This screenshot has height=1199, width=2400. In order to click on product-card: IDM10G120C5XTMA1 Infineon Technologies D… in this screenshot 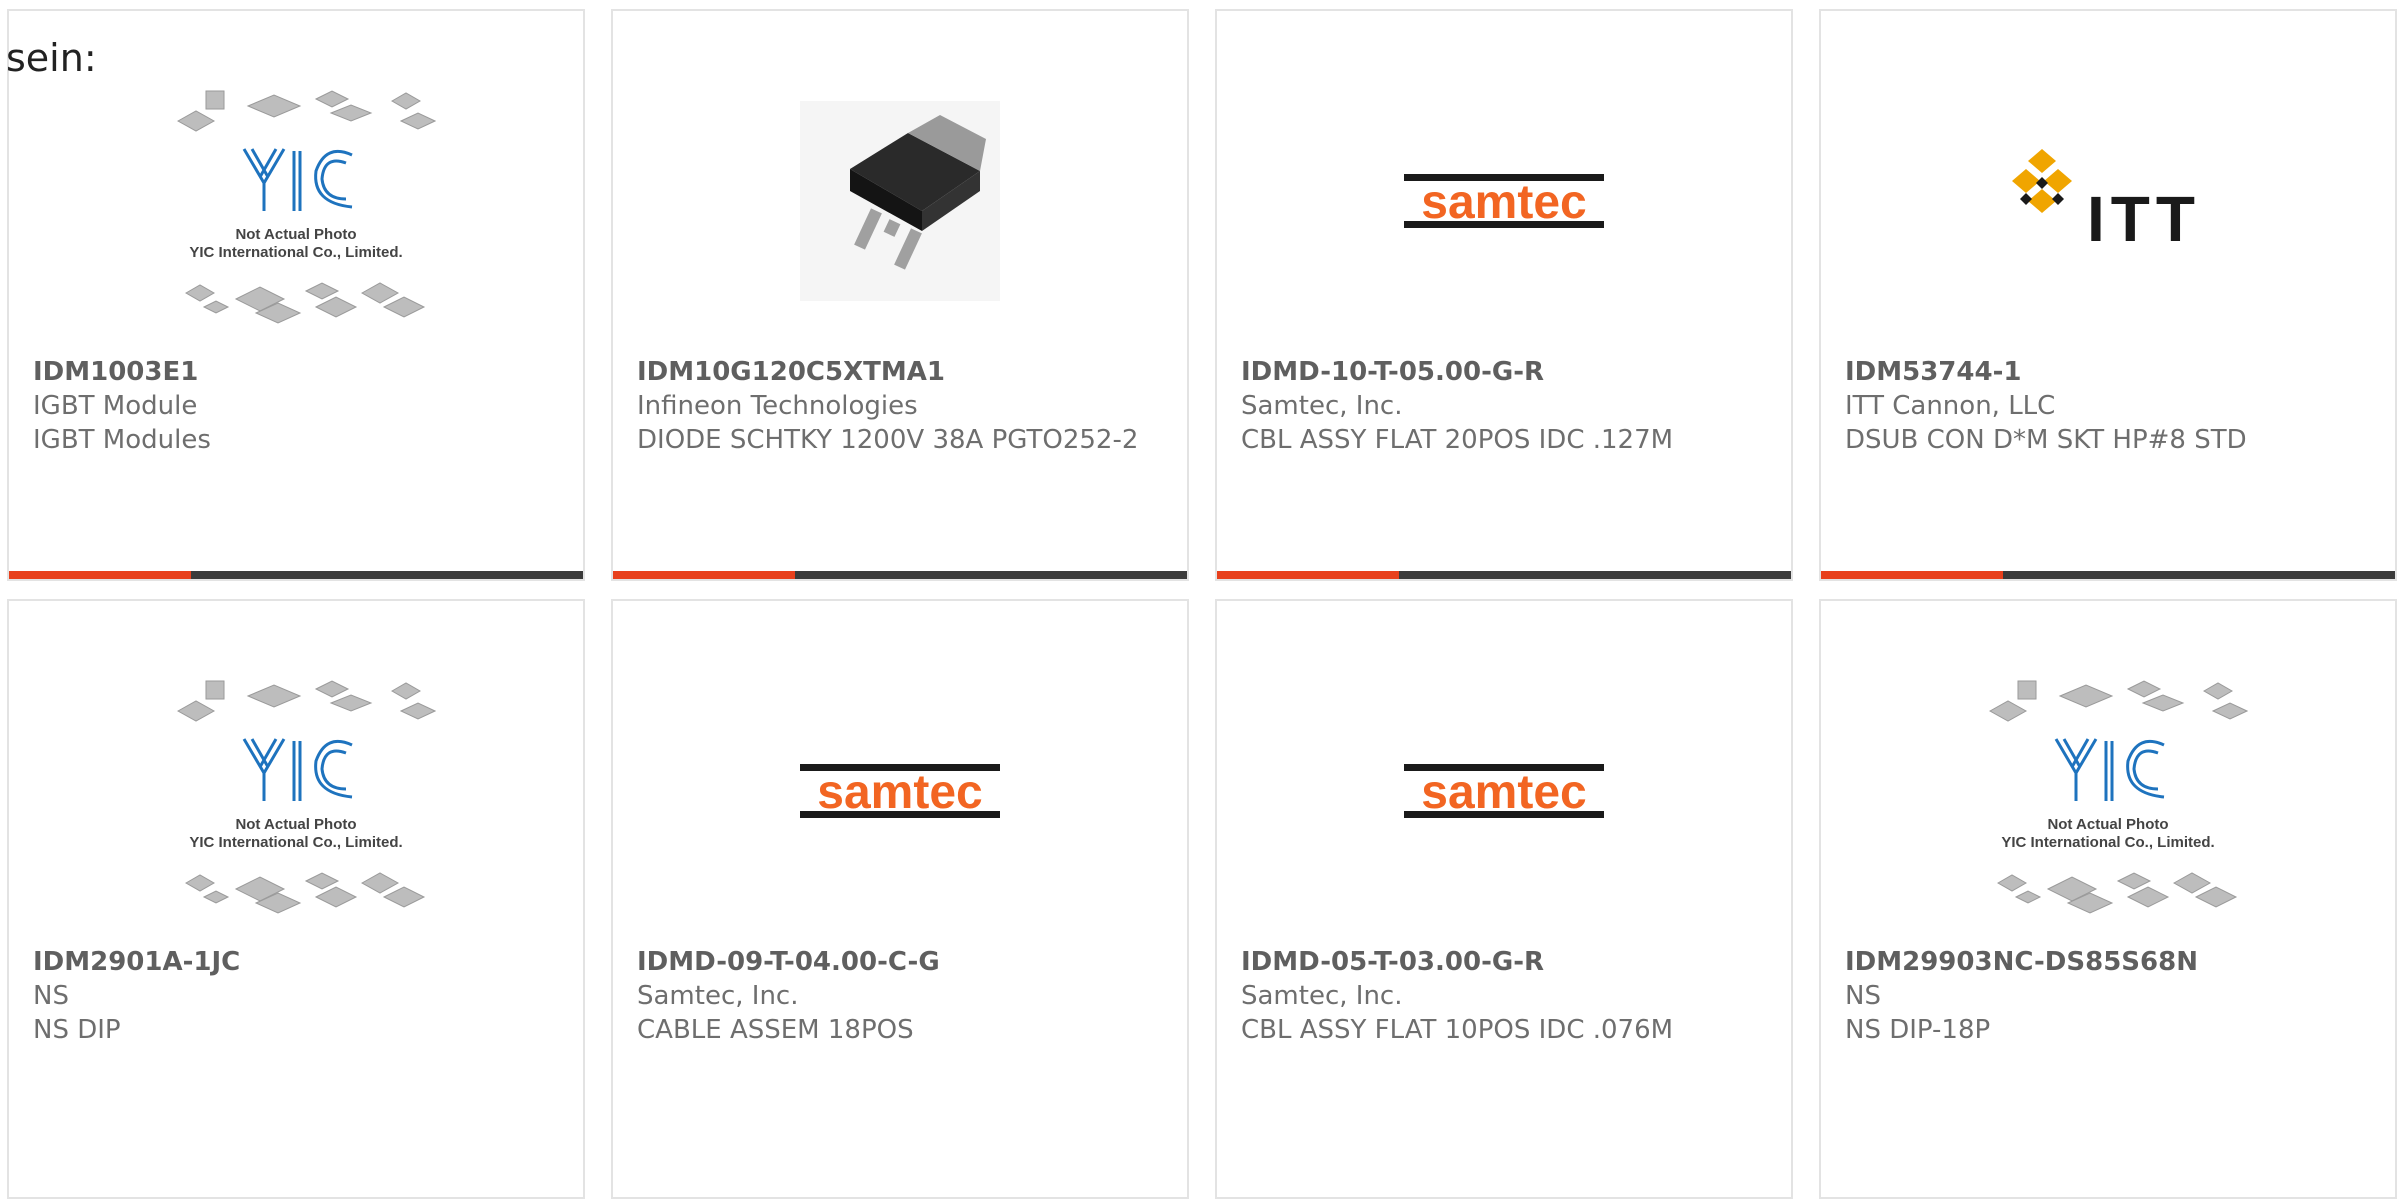, I will do `click(900, 295)`.